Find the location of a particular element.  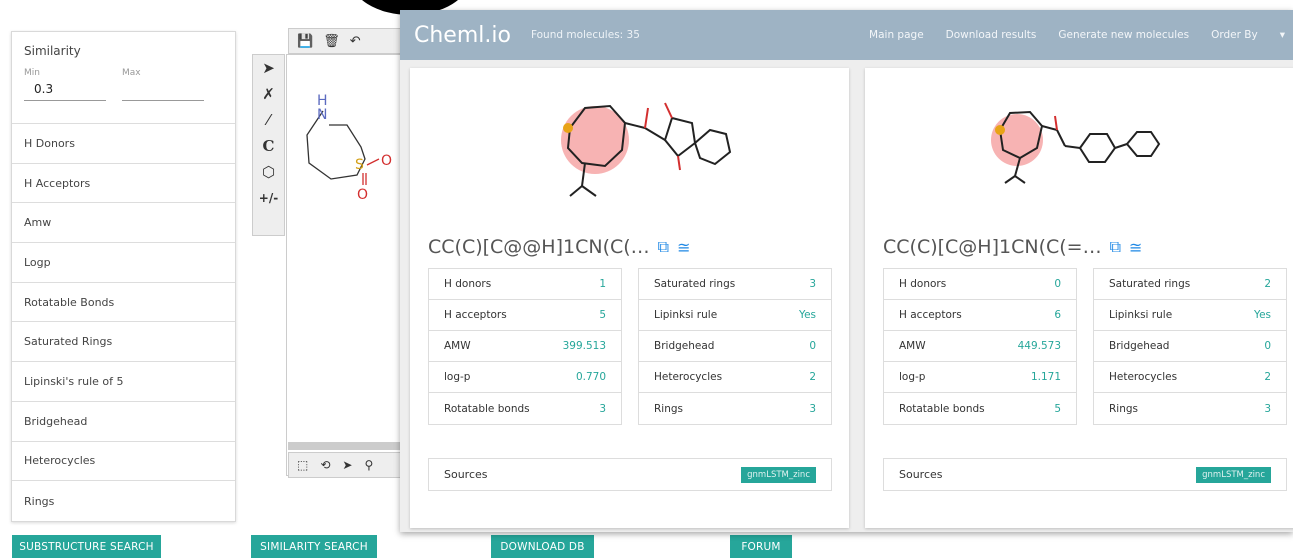

editor-left-toolbar: ➤ ✗ ⁄ C ⬡ +/- is located at coordinates (268, 145).